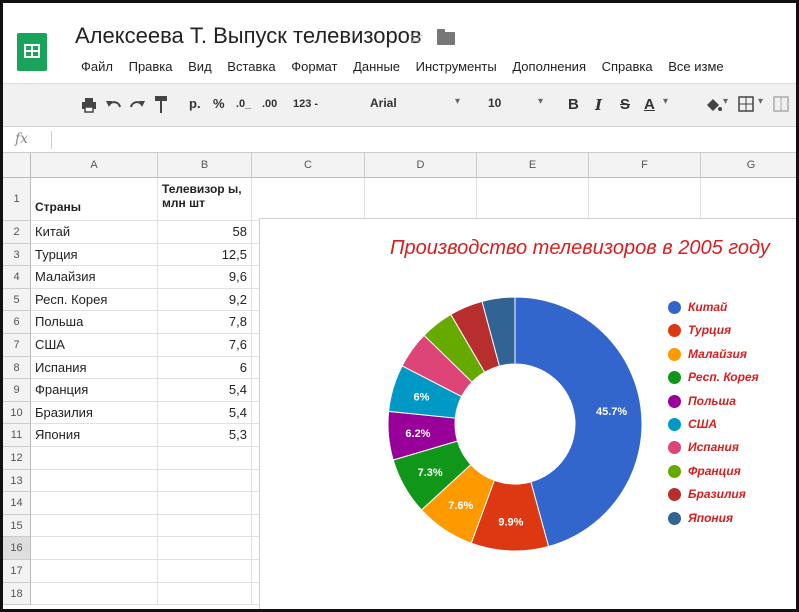  Describe the element at coordinates (94, 435) in the screenshot. I see `cell-country: Япония` at that location.